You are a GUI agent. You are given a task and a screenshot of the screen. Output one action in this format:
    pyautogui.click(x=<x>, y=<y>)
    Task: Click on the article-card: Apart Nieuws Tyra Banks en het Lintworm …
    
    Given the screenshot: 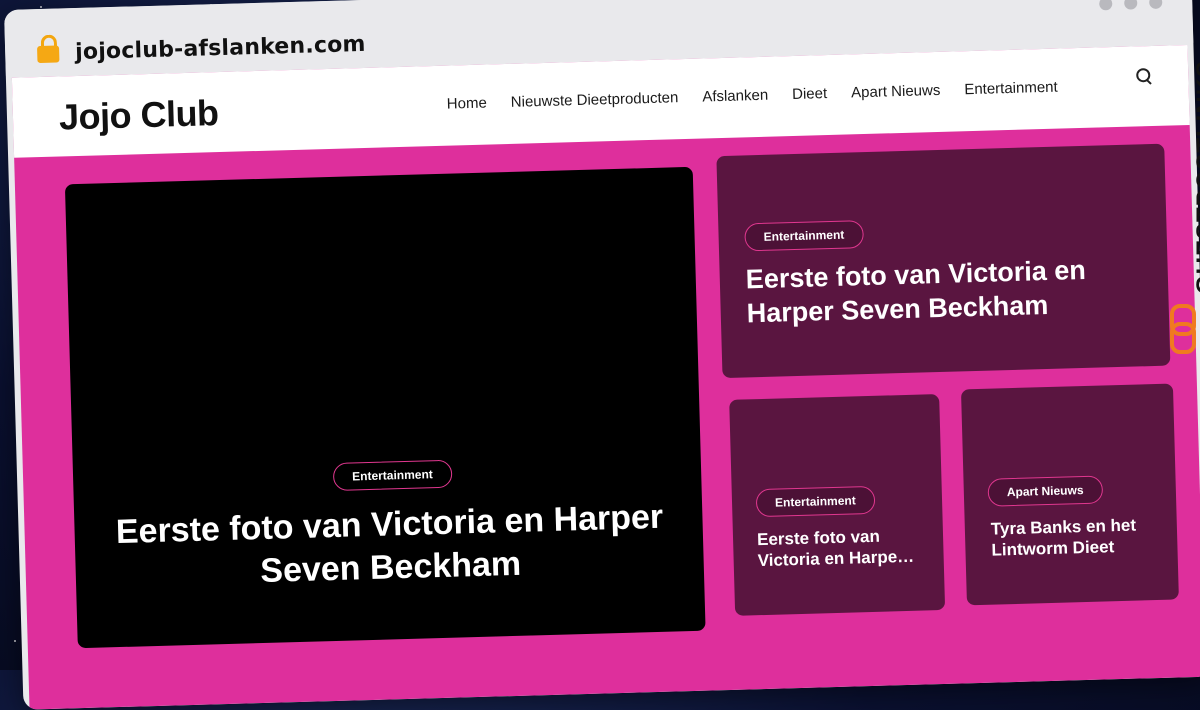 What is the action you would take?
    pyautogui.click(x=1069, y=494)
    